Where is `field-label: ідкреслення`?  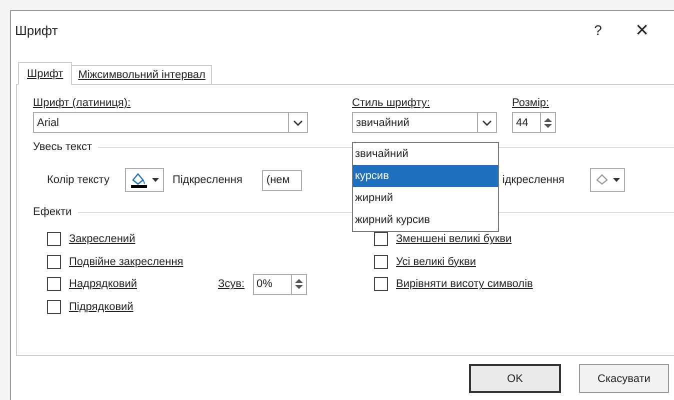 field-label: ідкреслення is located at coordinates (533, 180).